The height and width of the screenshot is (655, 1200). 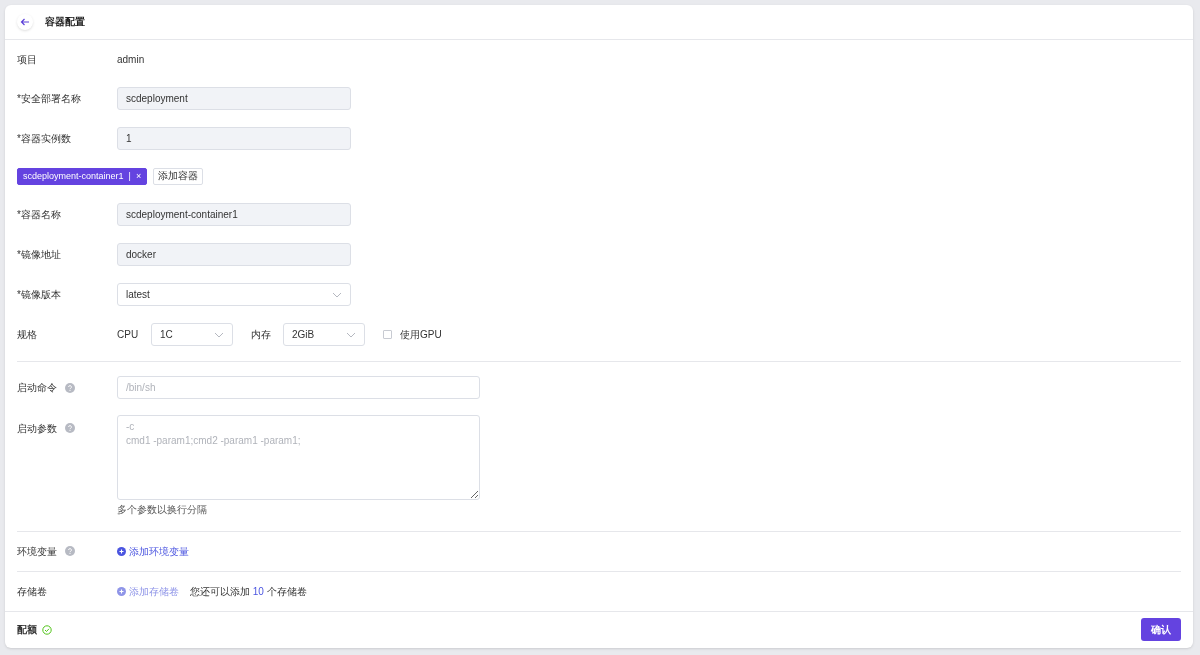 I want to click on input-field: scdeployment-container1, so click(x=234, y=214).